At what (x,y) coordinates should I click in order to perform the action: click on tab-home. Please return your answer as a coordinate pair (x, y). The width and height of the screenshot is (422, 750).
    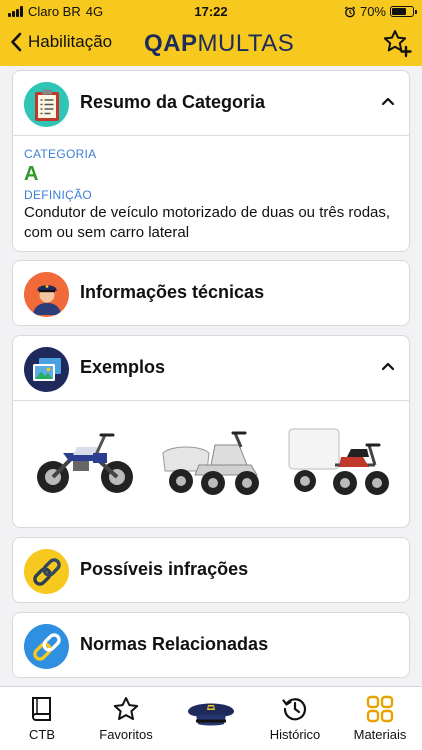
    Looking at the image, I should click on (211, 716).